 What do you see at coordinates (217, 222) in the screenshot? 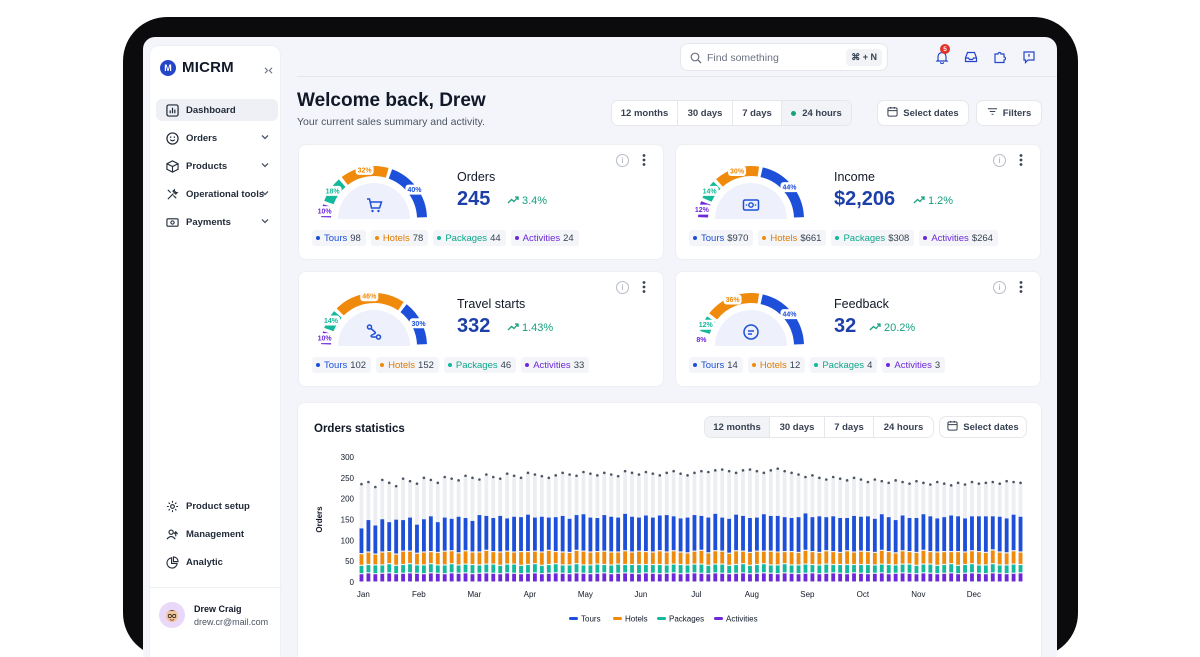
I see `sidebar-item-payments: Payments` at bounding box center [217, 222].